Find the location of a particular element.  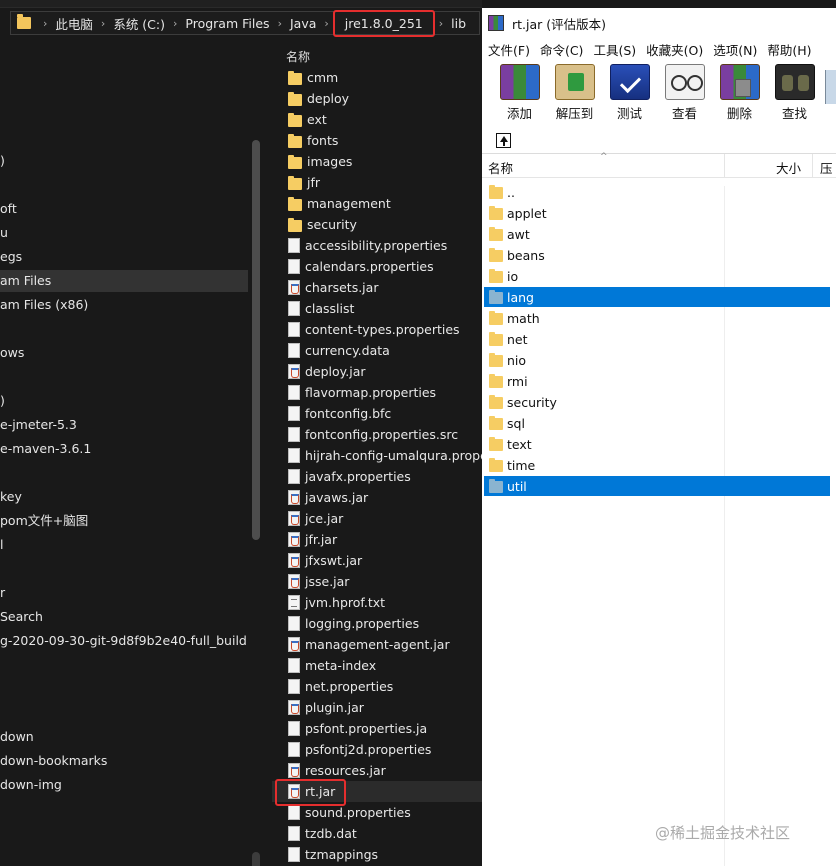

file-row: calendars.properties is located at coordinates (377, 266).